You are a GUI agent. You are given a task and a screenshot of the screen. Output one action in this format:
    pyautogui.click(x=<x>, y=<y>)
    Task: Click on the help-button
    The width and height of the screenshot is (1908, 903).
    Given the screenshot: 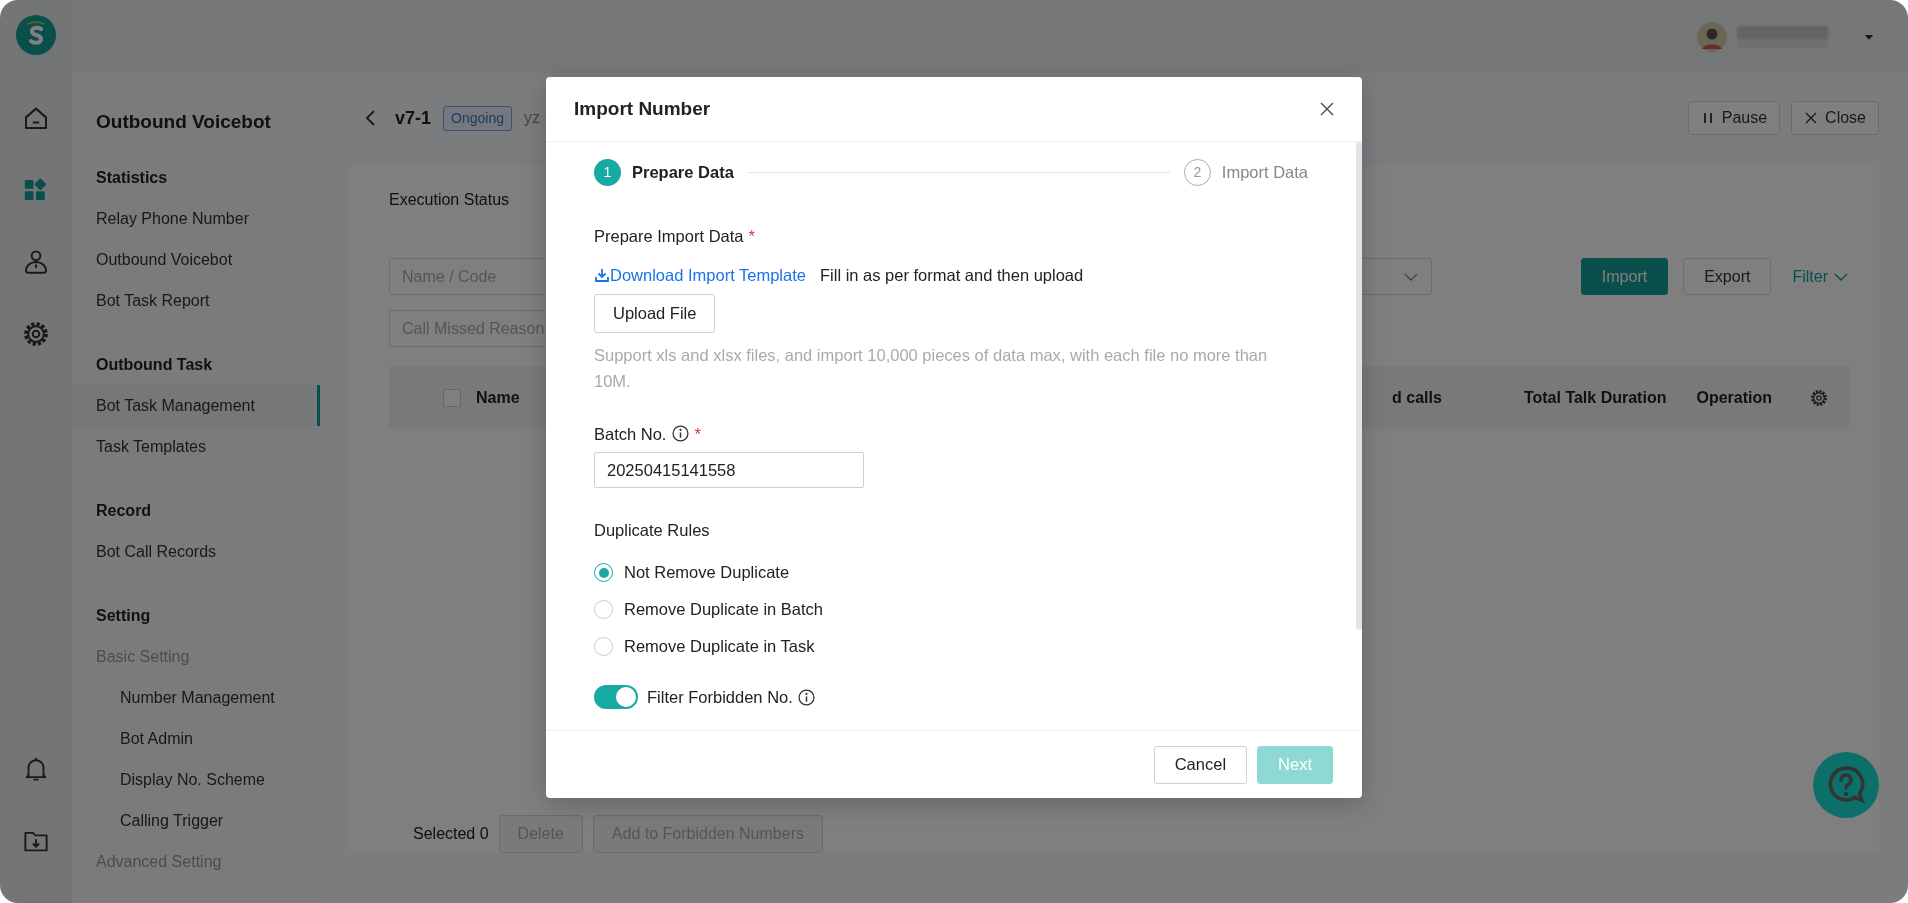 What is the action you would take?
    pyautogui.click(x=1846, y=785)
    